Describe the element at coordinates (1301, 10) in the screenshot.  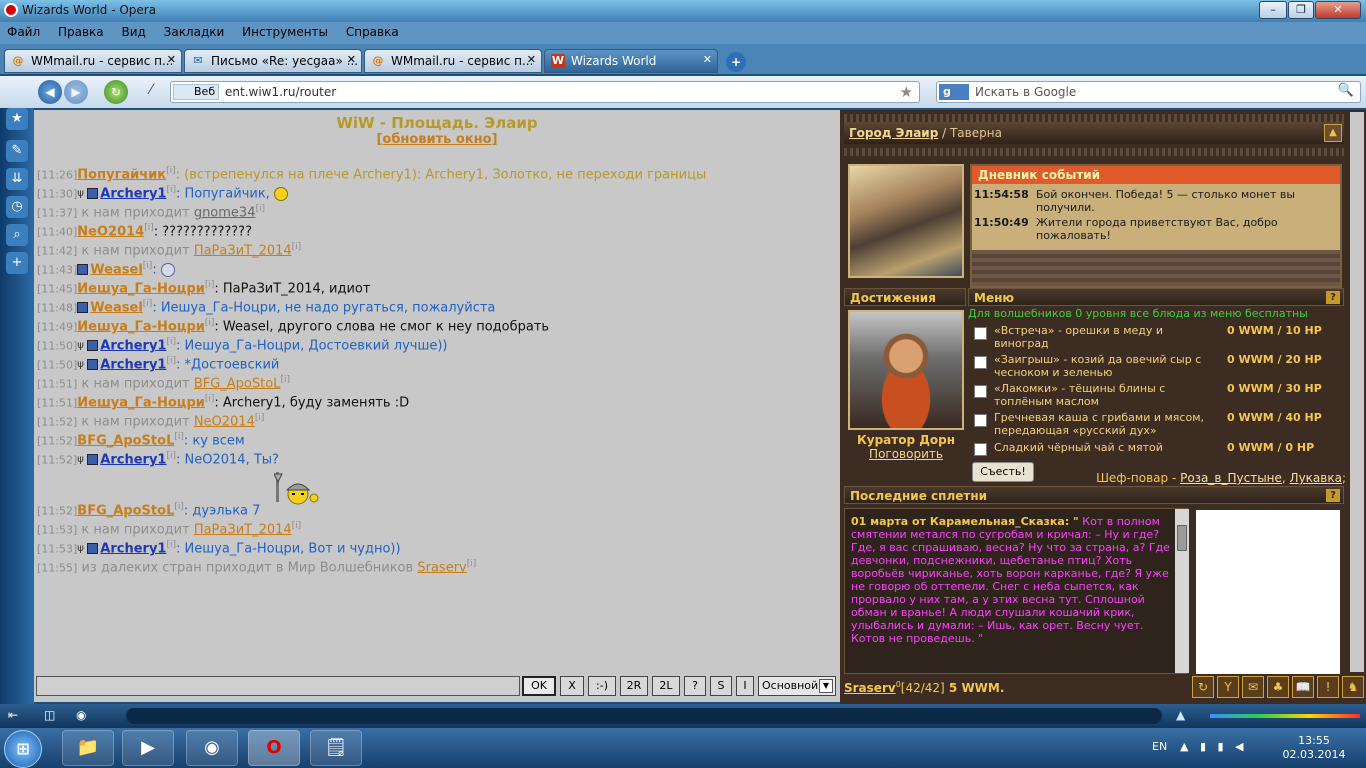
I see `maximize-button: ❐` at that location.